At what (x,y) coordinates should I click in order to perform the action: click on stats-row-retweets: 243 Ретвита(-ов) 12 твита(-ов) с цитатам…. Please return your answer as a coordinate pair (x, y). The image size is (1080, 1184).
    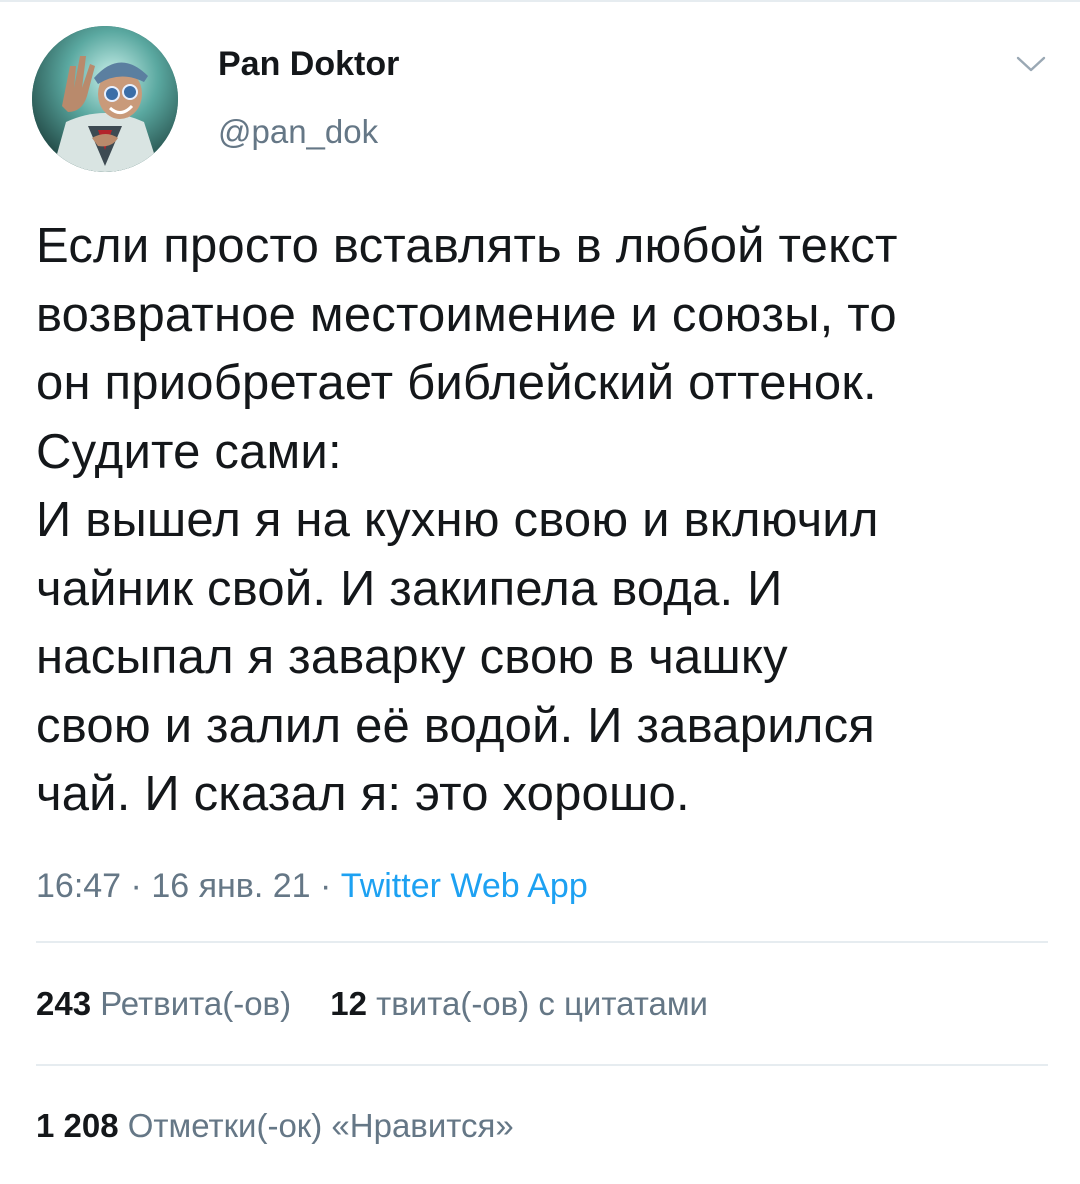
    Looking at the image, I should click on (372, 1004).